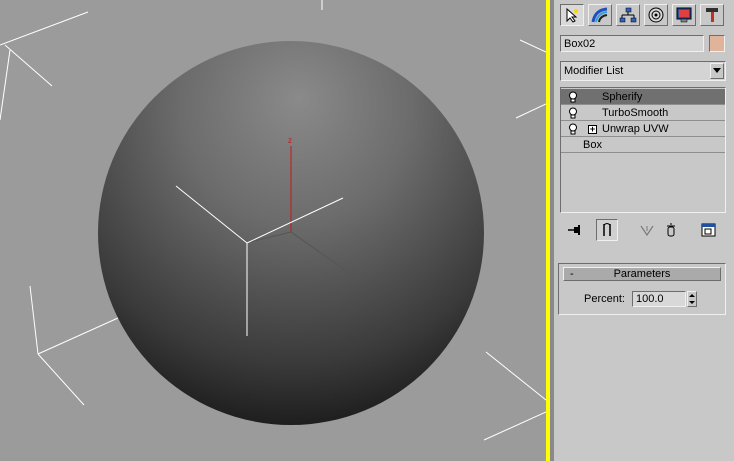  I want to click on stack-item-box: Box, so click(643, 145).